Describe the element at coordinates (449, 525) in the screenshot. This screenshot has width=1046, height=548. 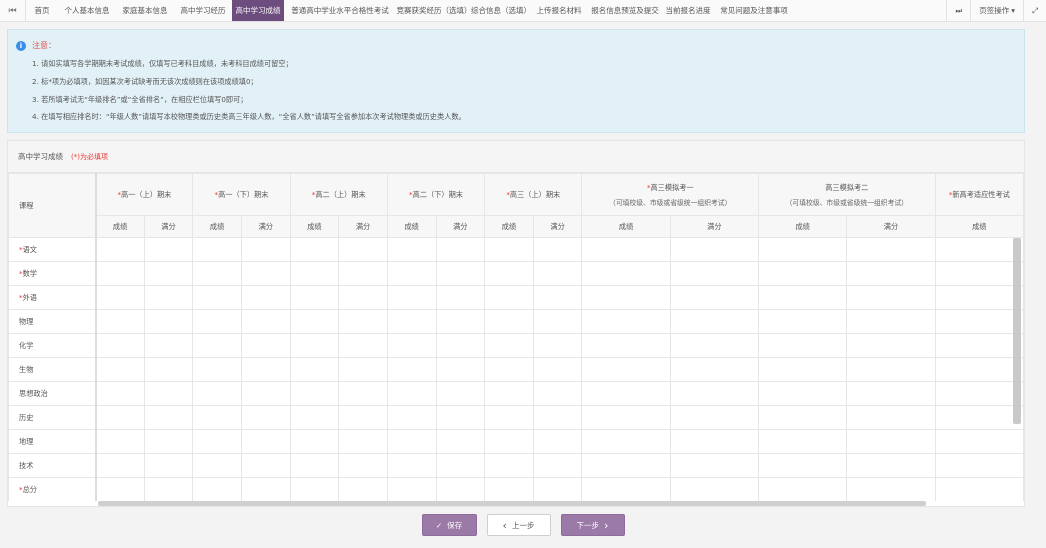
I see `save-button: ✓ 保存` at that location.